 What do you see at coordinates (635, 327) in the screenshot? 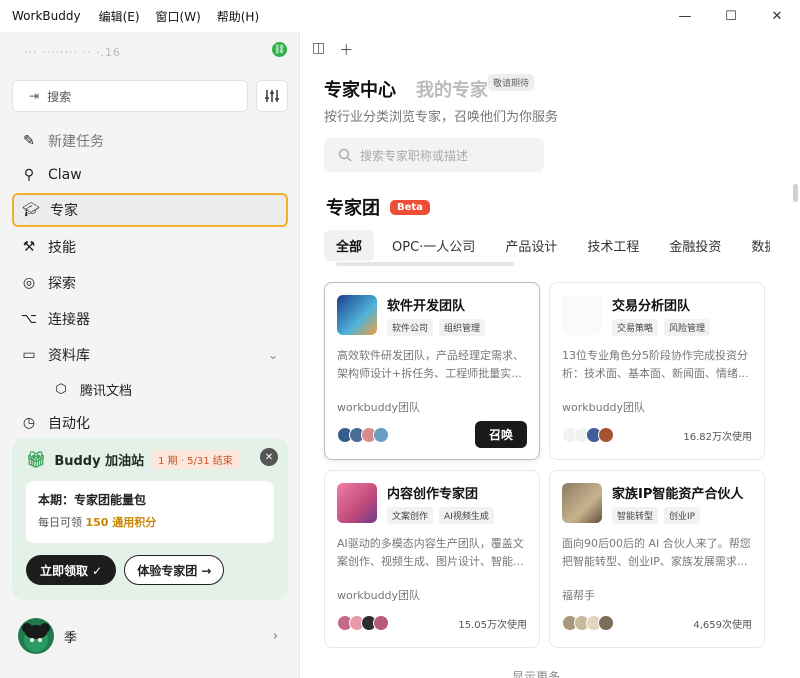
I see `card-tag: 交易策略` at bounding box center [635, 327].